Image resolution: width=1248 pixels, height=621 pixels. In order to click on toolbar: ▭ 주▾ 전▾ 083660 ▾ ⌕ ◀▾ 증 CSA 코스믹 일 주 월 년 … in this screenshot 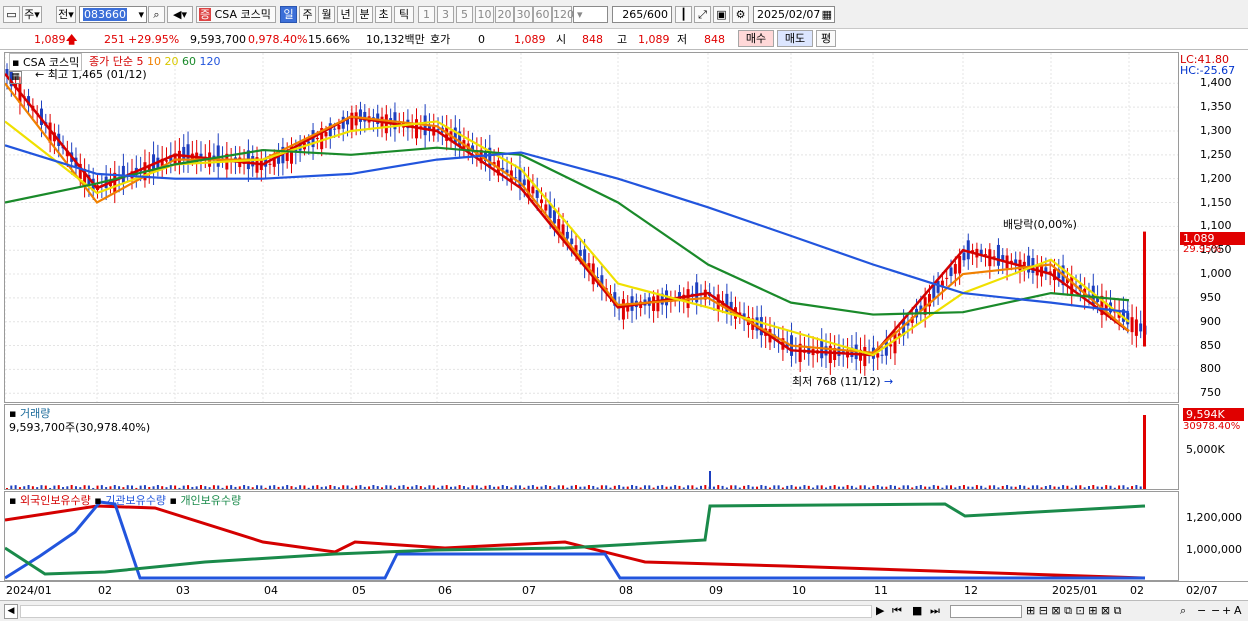, I will do `click(624, 14)`.